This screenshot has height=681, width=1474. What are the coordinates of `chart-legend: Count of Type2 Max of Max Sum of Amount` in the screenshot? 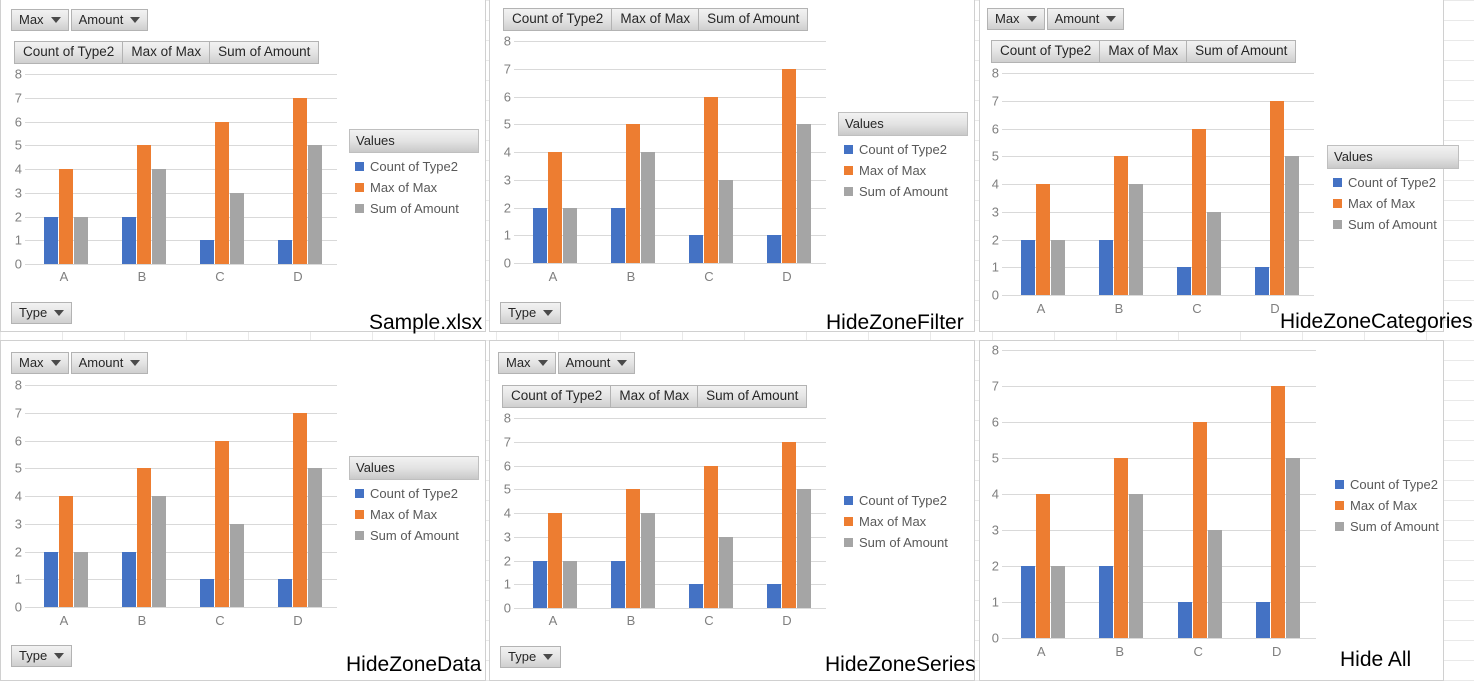 It's located at (1394, 505).